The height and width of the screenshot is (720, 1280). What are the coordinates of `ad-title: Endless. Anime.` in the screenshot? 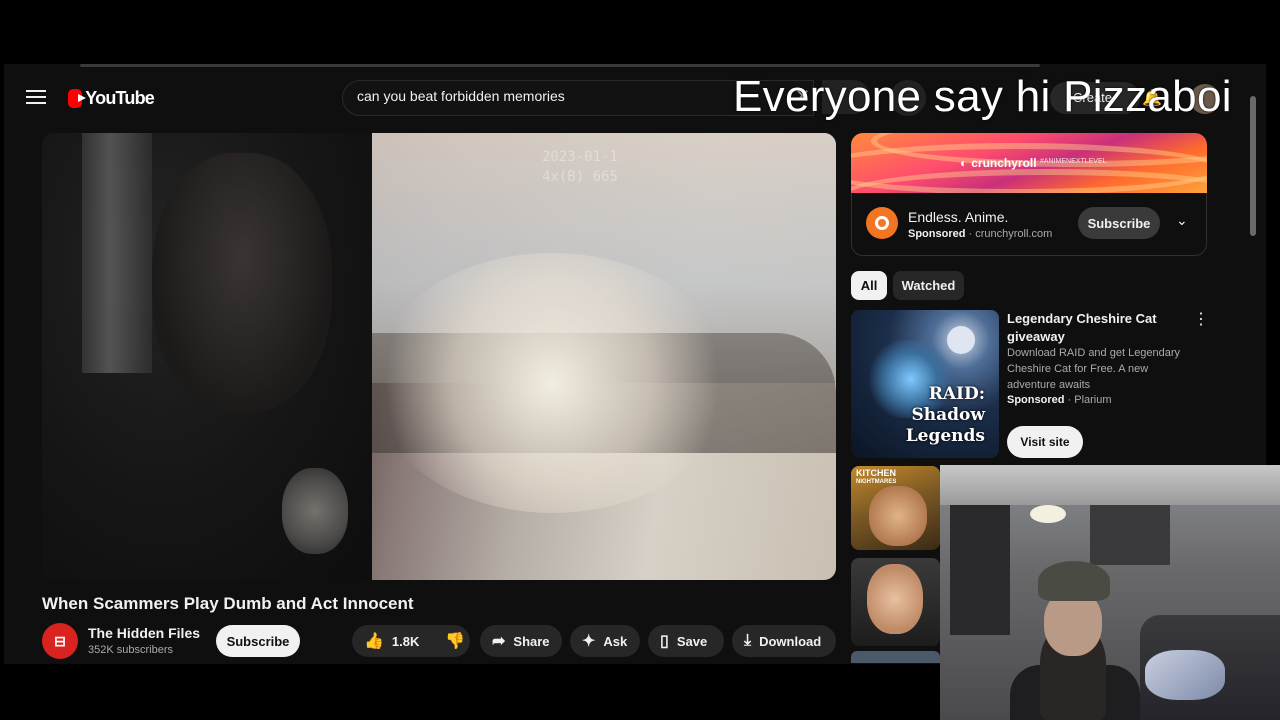 It's located at (958, 217).